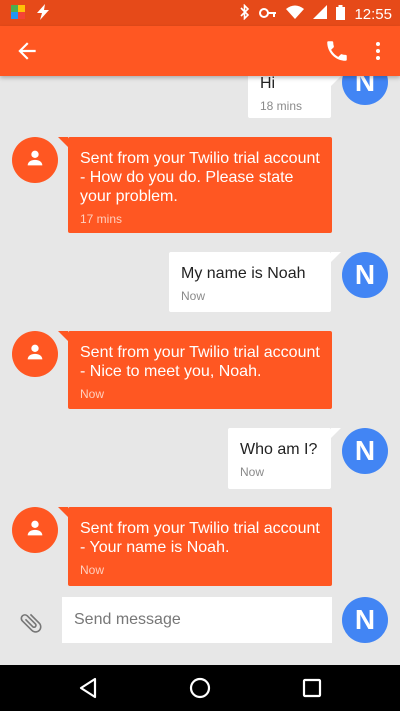 Image resolution: width=400 pixels, height=711 pixels. What do you see at coordinates (245, 13) in the screenshot?
I see `bluetooth-icon` at bounding box center [245, 13].